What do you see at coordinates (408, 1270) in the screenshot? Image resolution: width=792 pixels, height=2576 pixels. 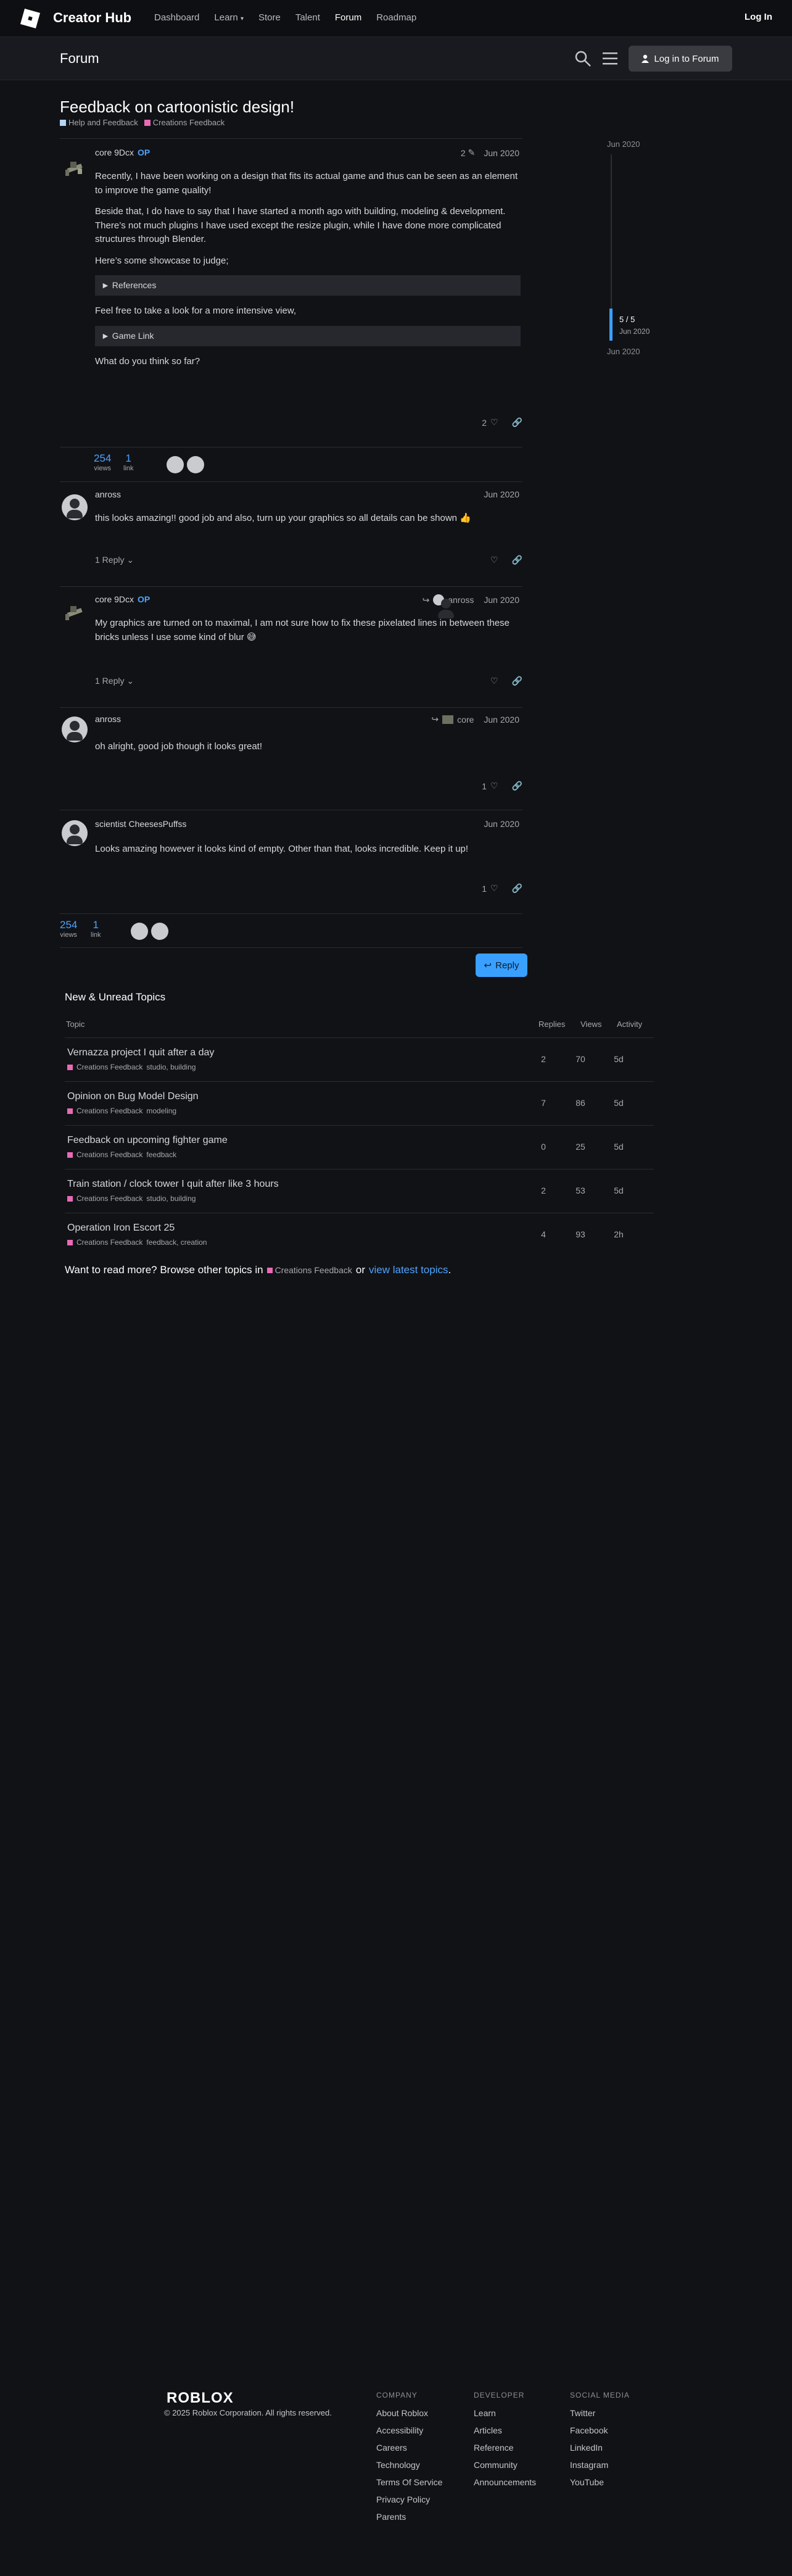 I see `view-latest-link: view latest topics` at bounding box center [408, 1270].